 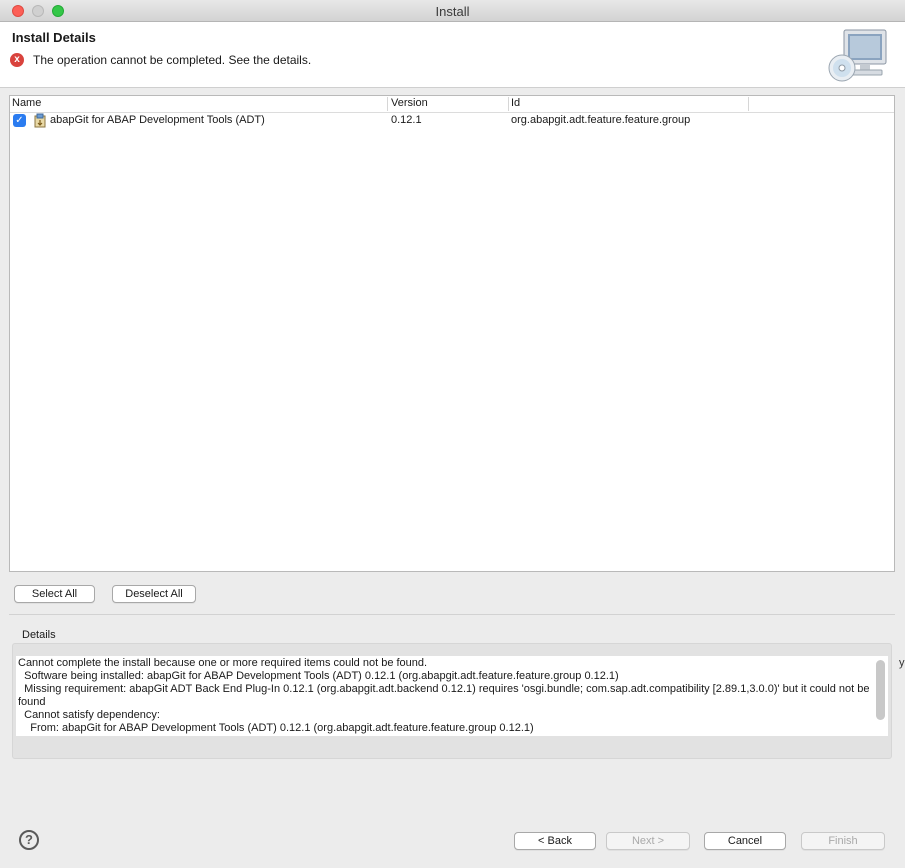 What do you see at coordinates (199, 104) in the screenshot?
I see `column-header-name: Name` at bounding box center [199, 104].